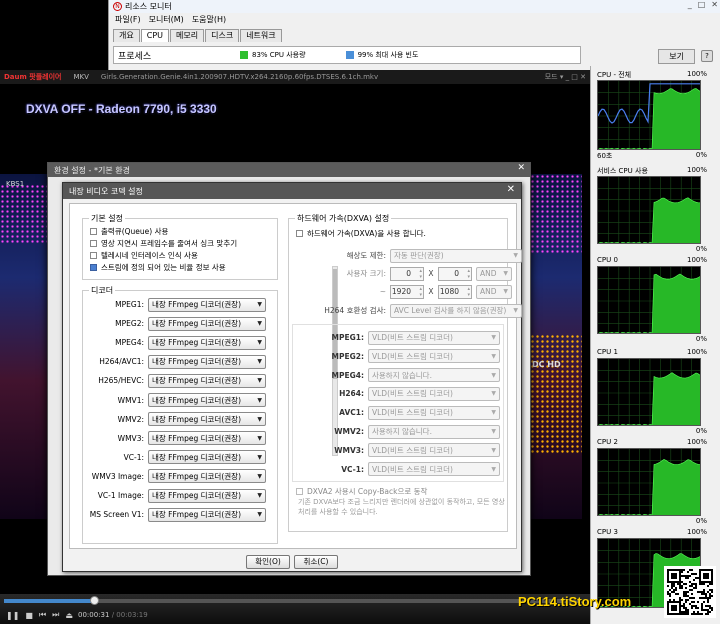  I want to click on close-button: ✕, so click(714, 4).